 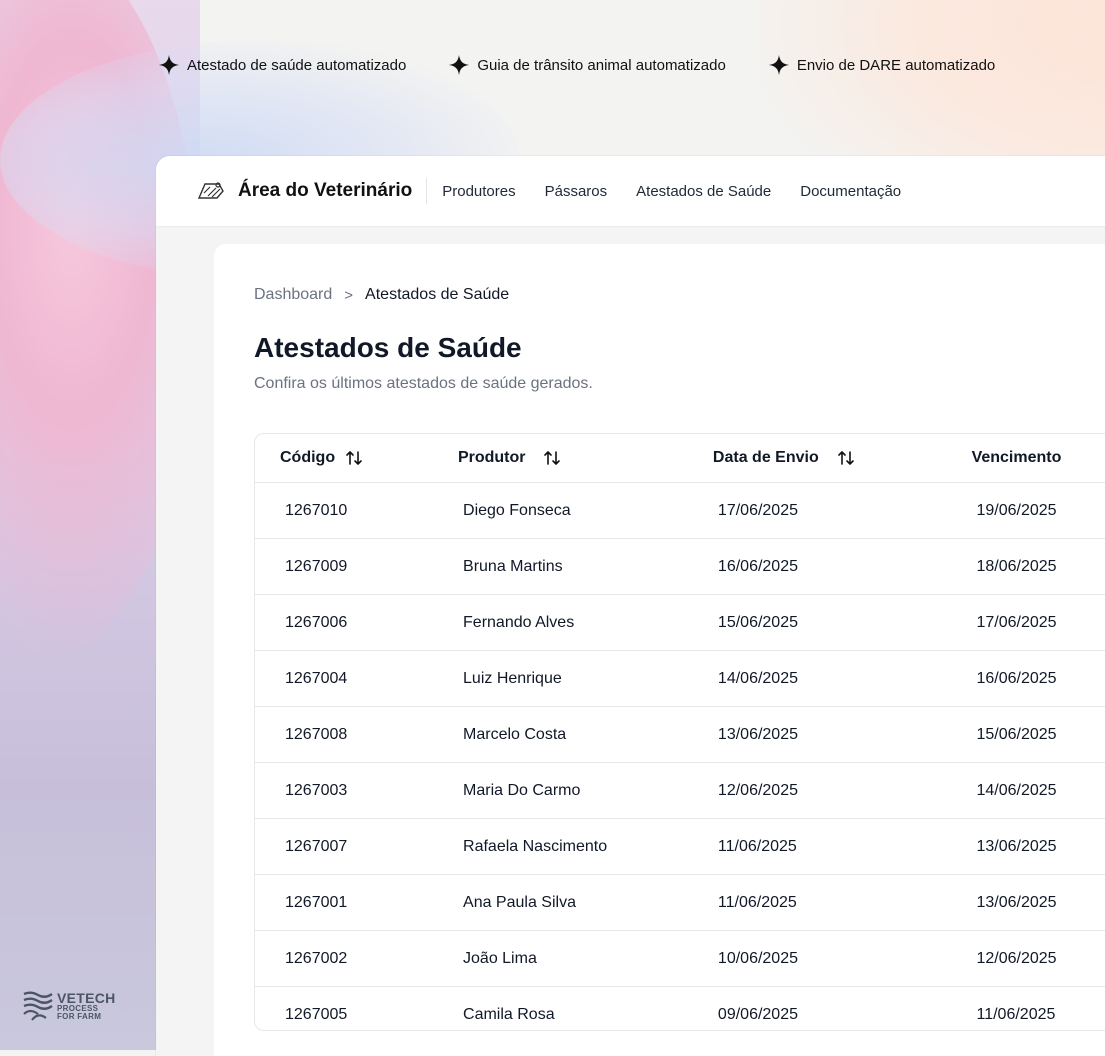 What do you see at coordinates (585, 903) in the screenshot?
I see `cell-produtor: Ana Paula Silva` at bounding box center [585, 903].